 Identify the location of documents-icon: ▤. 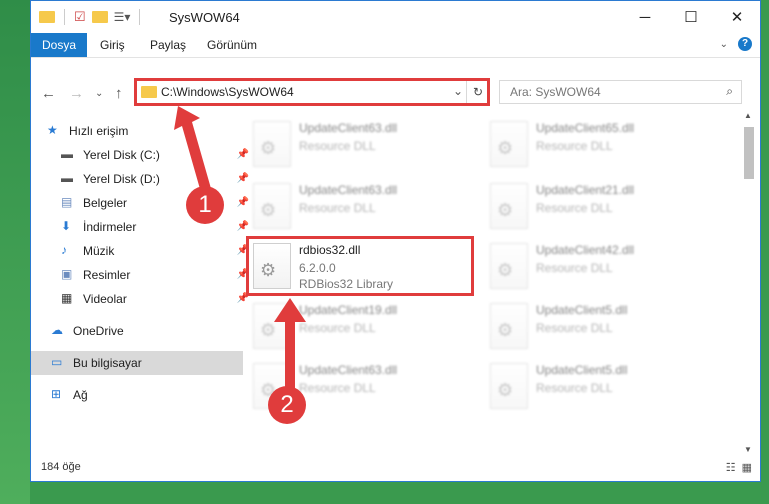
(67, 202).